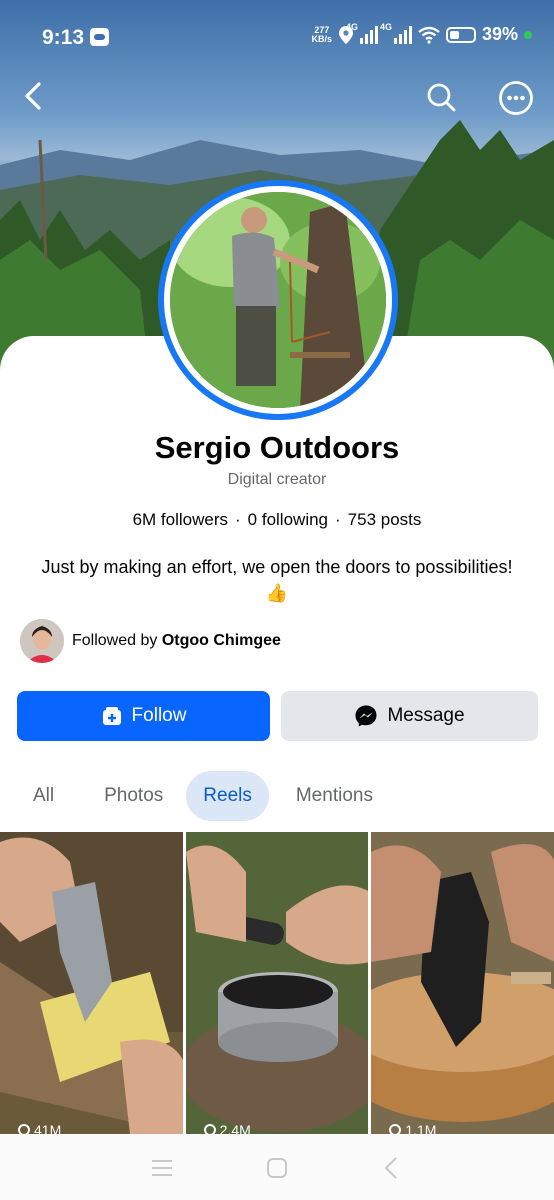  What do you see at coordinates (528, 34) in the screenshot?
I see `privacy-dot-icon` at bounding box center [528, 34].